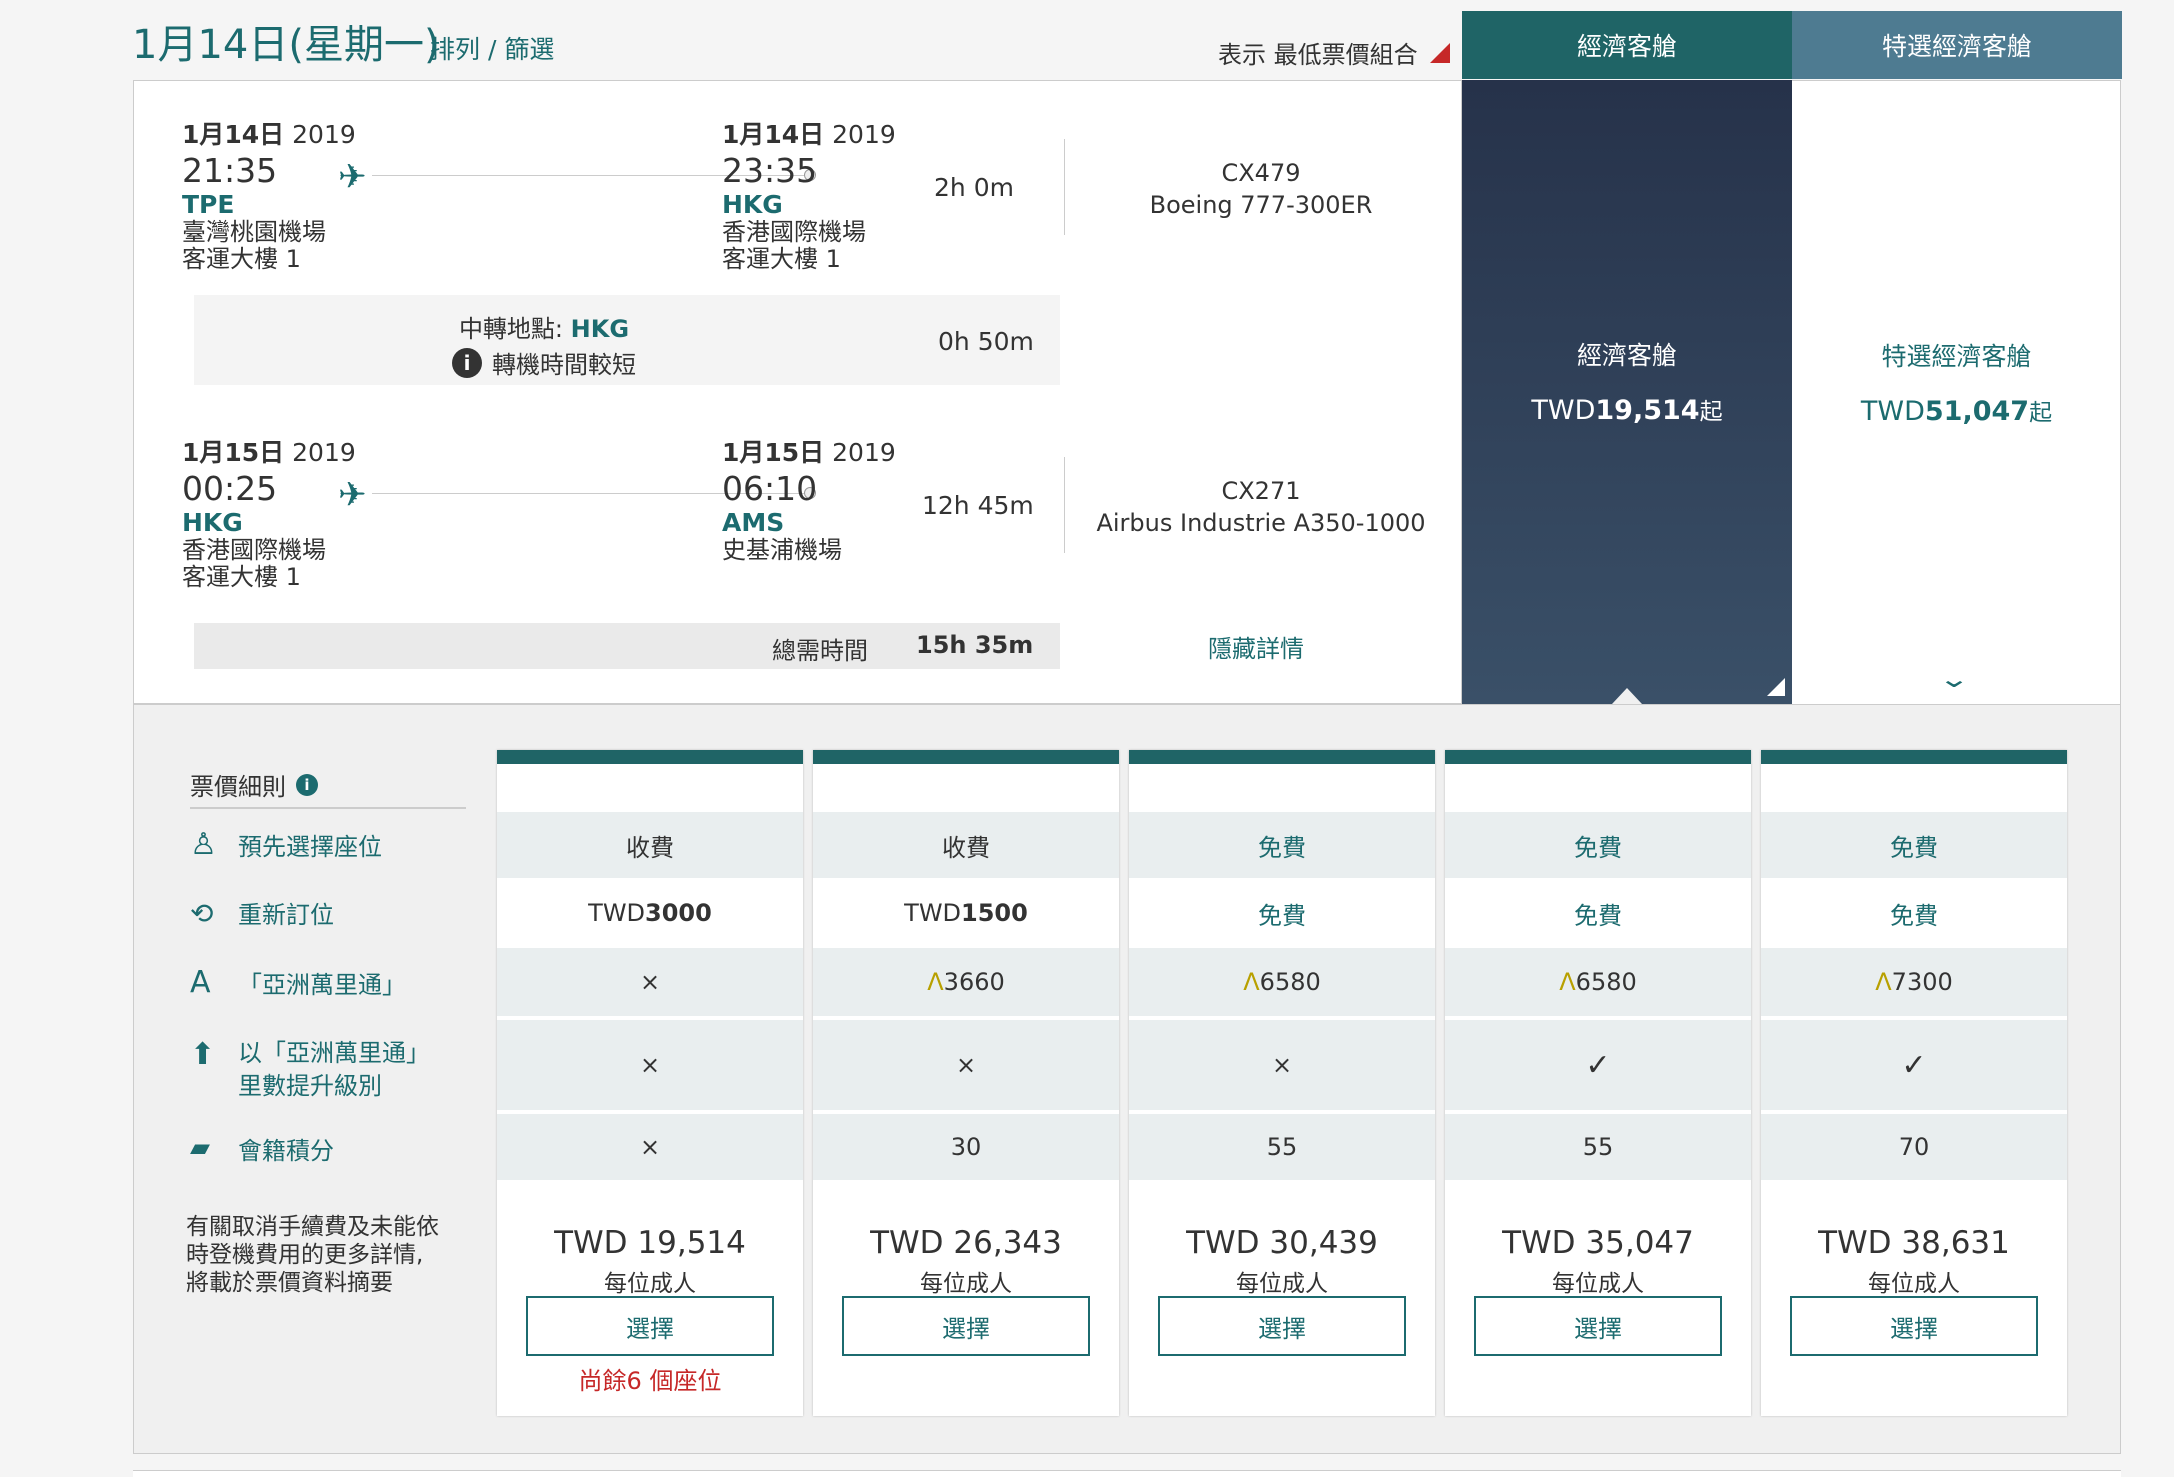  Describe the element at coordinates (1627, 696) in the screenshot. I see `selected-pointer` at that location.